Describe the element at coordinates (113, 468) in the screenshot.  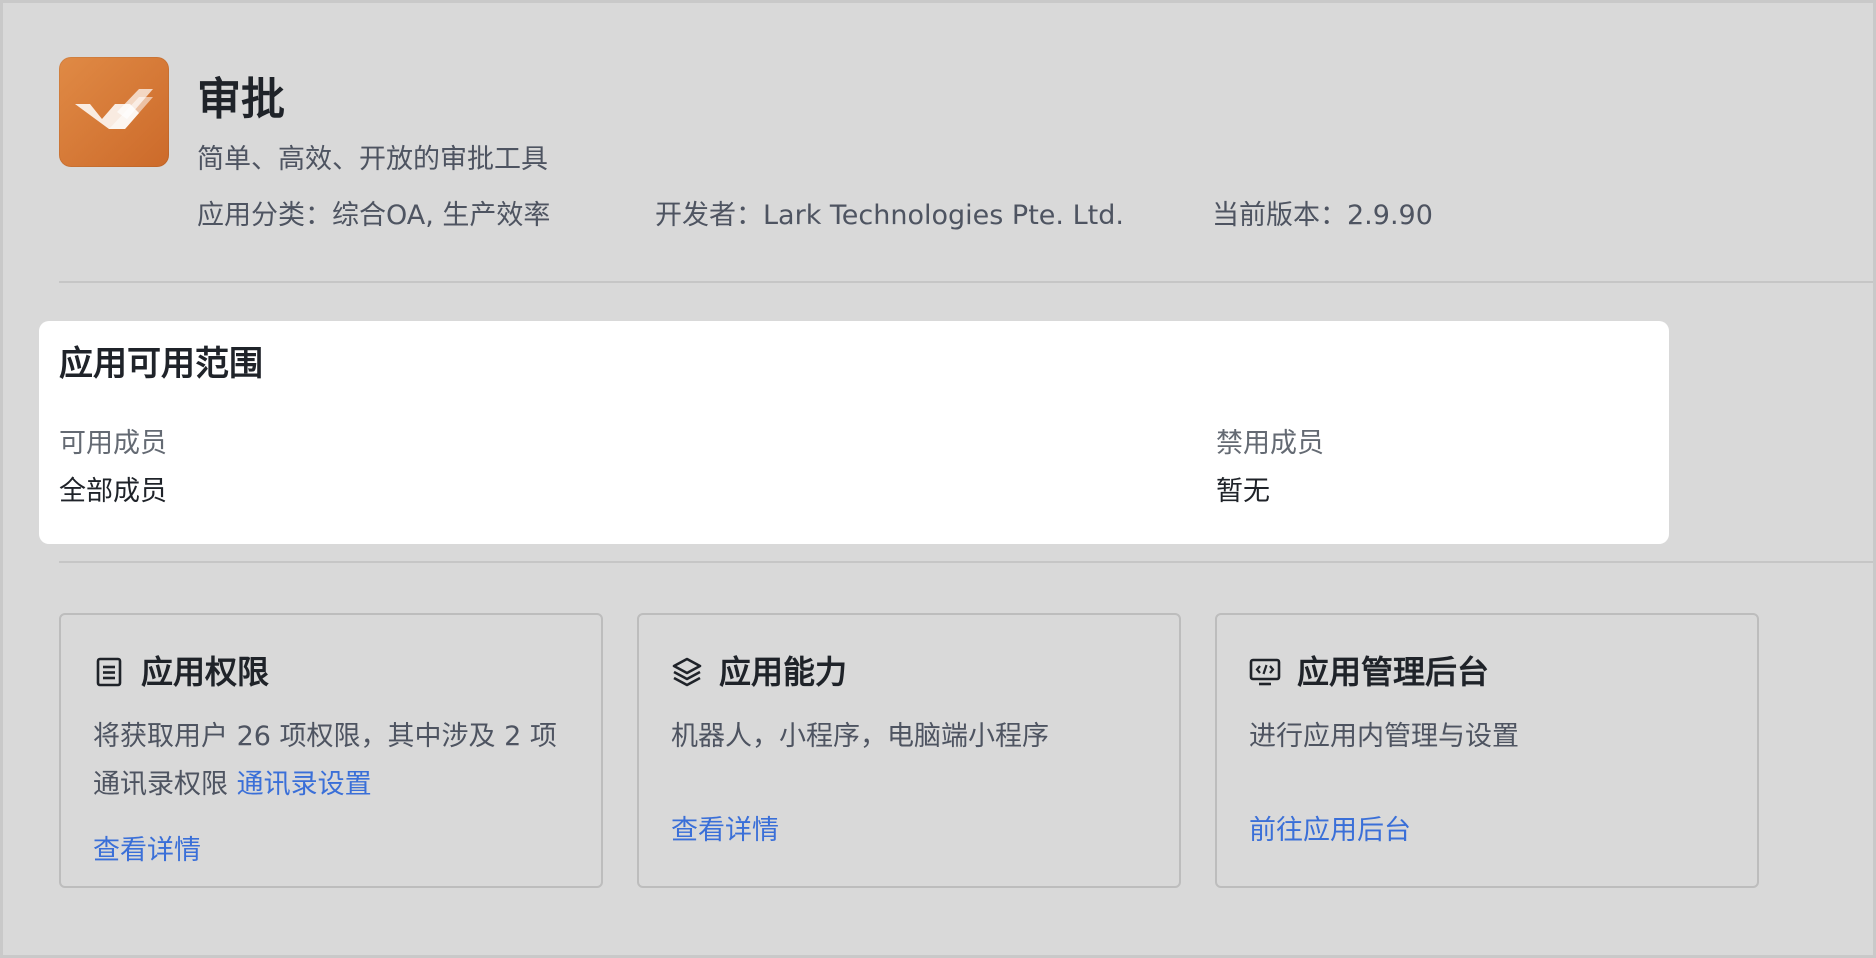
I see `available-members: 可用成员 全部成员` at that location.